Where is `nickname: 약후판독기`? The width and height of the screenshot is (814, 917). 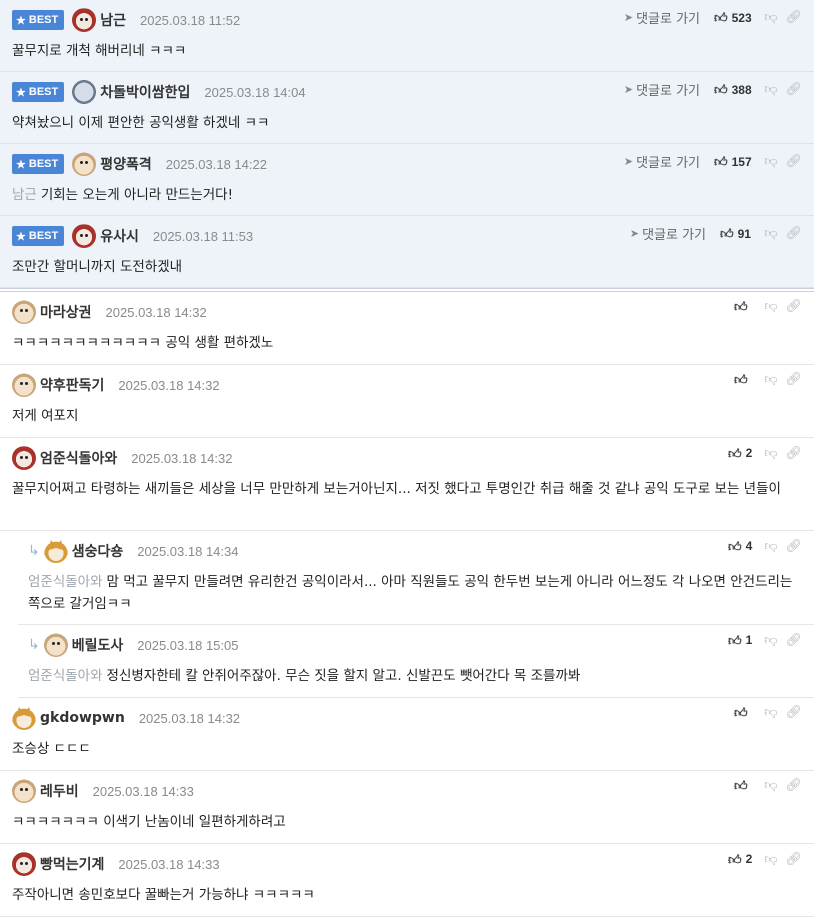 nickname: 약후판독기 is located at coordinates (72, 385).